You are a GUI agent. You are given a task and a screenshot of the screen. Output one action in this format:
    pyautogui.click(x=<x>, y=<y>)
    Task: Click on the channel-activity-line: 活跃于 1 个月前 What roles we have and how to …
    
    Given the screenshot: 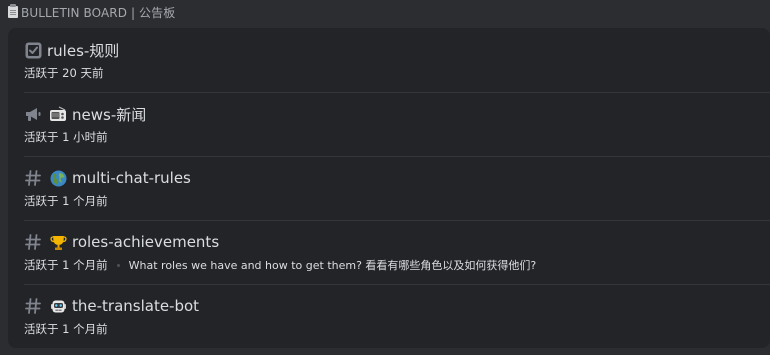 What is the action you would take?
    pyautogui.click(x=280, y=265)
    